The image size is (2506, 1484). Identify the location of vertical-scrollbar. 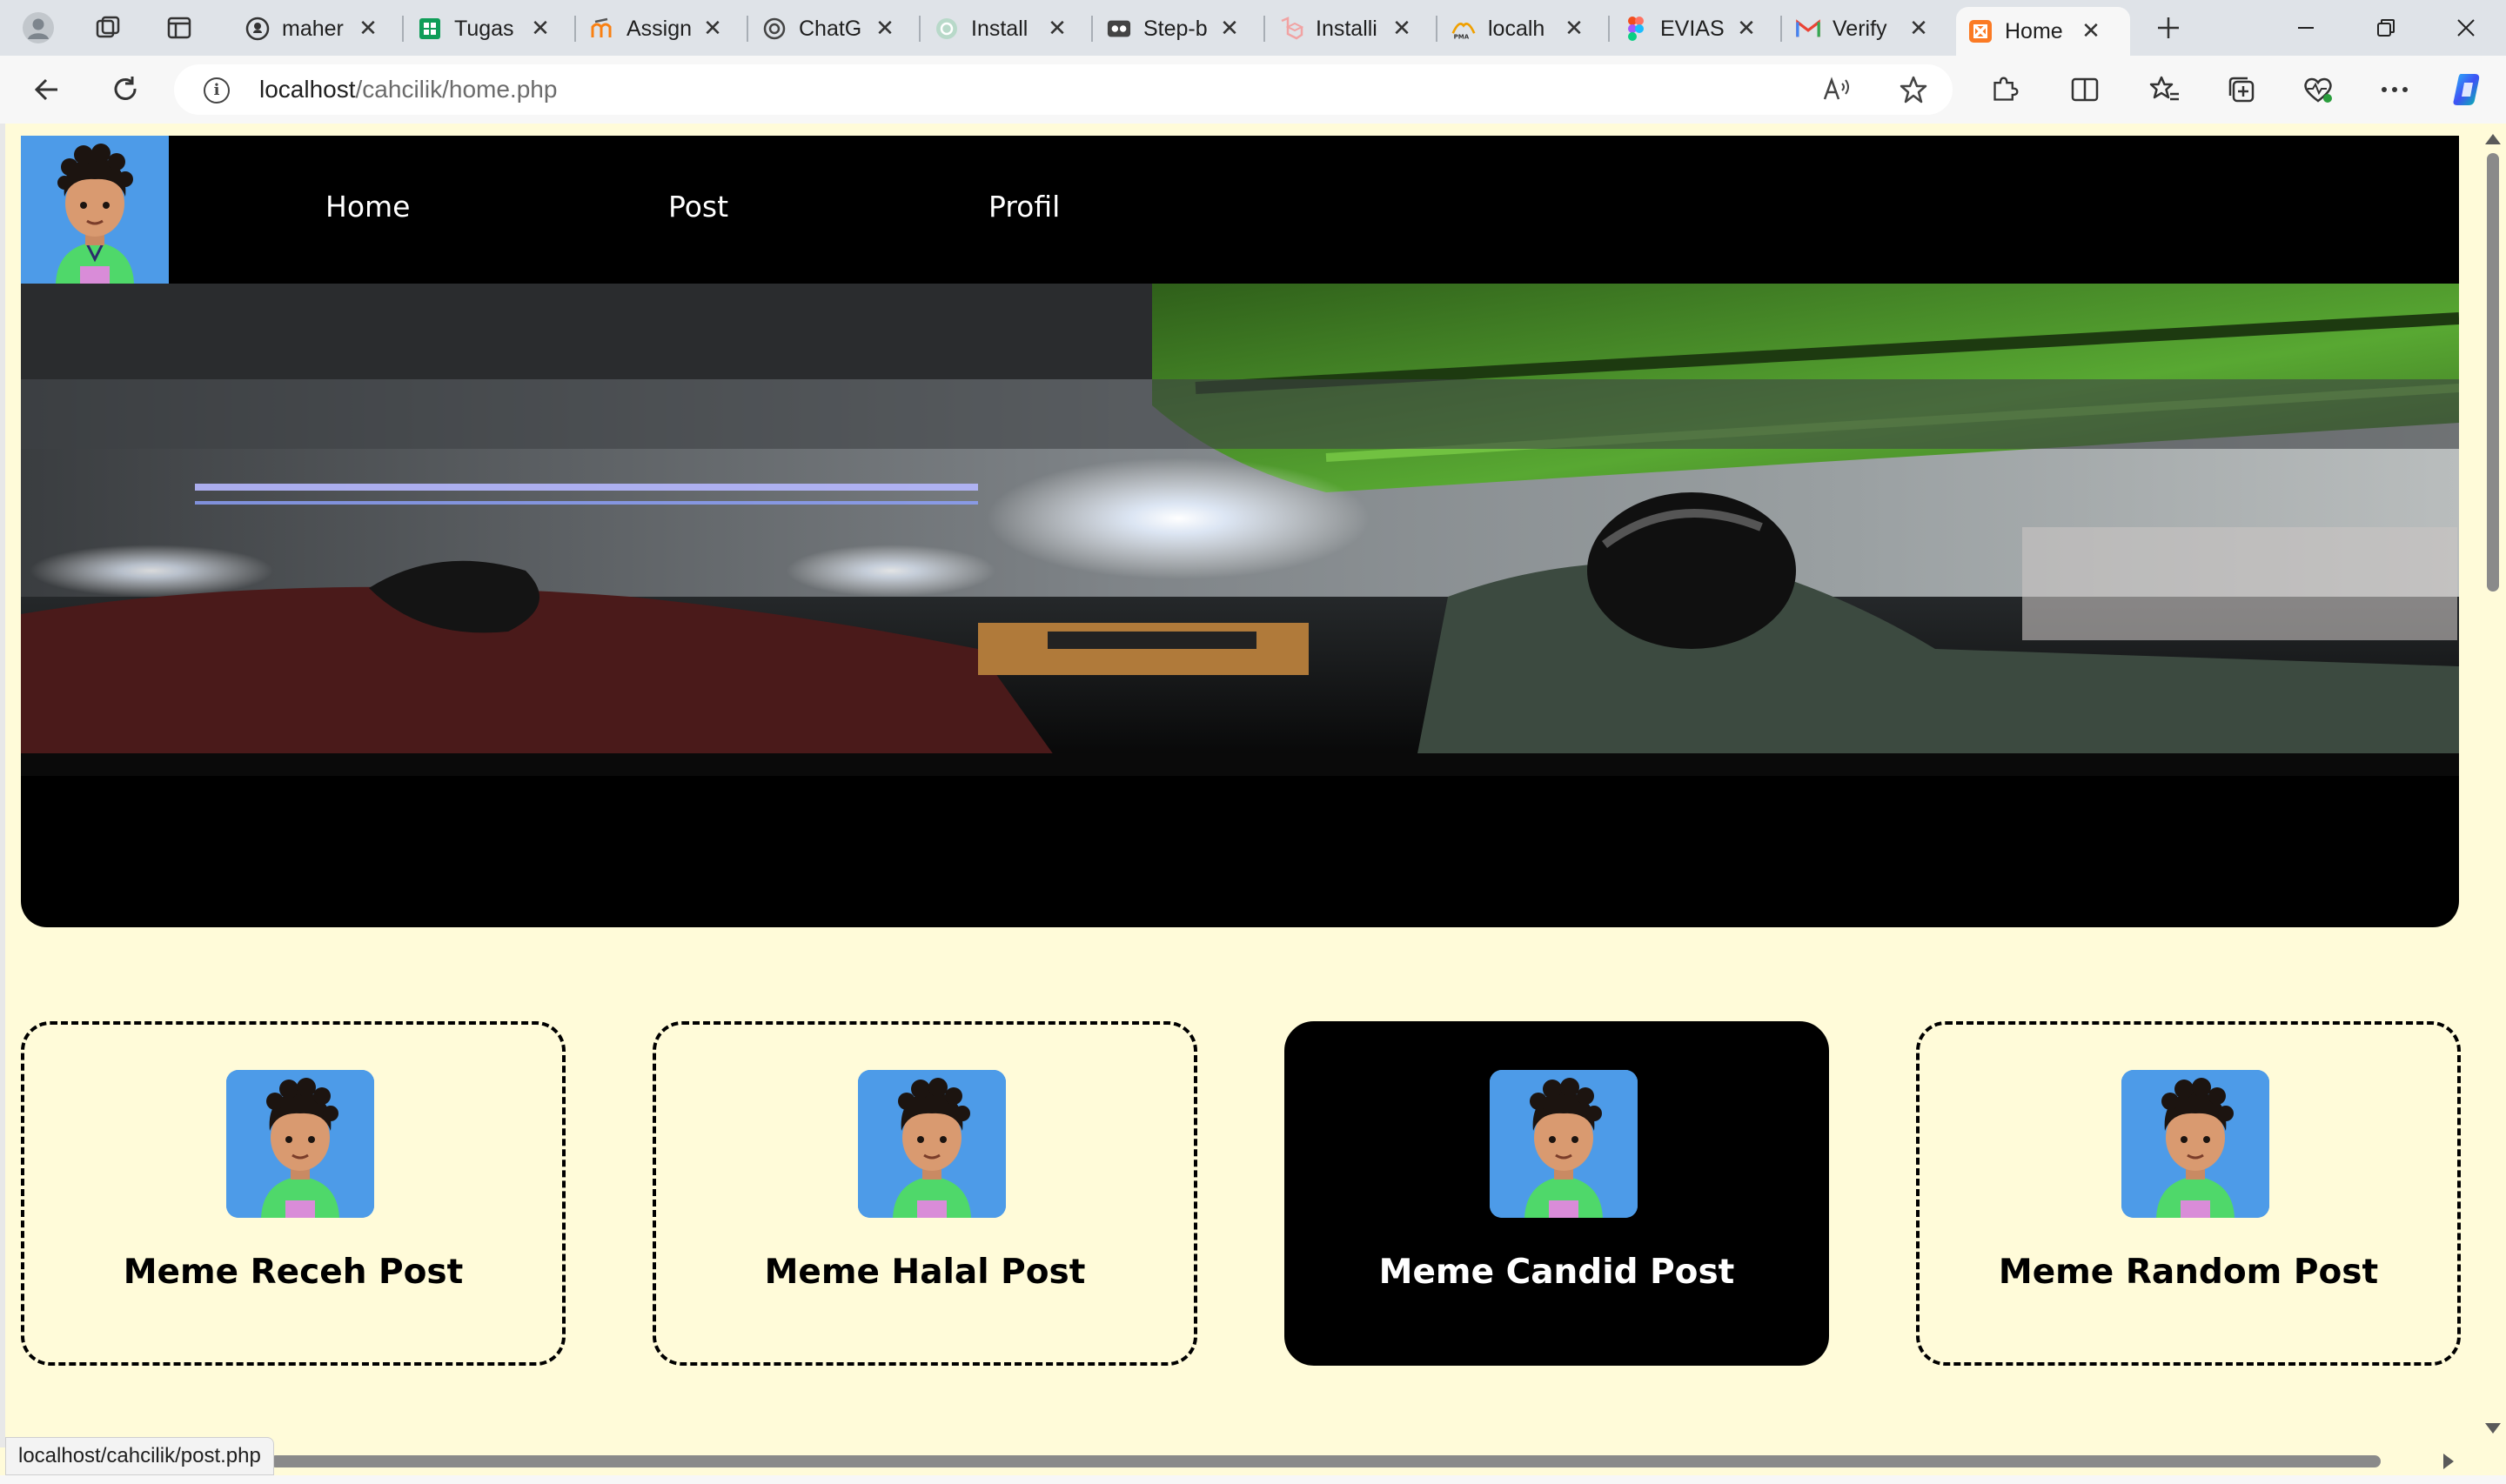
(2492, 780).